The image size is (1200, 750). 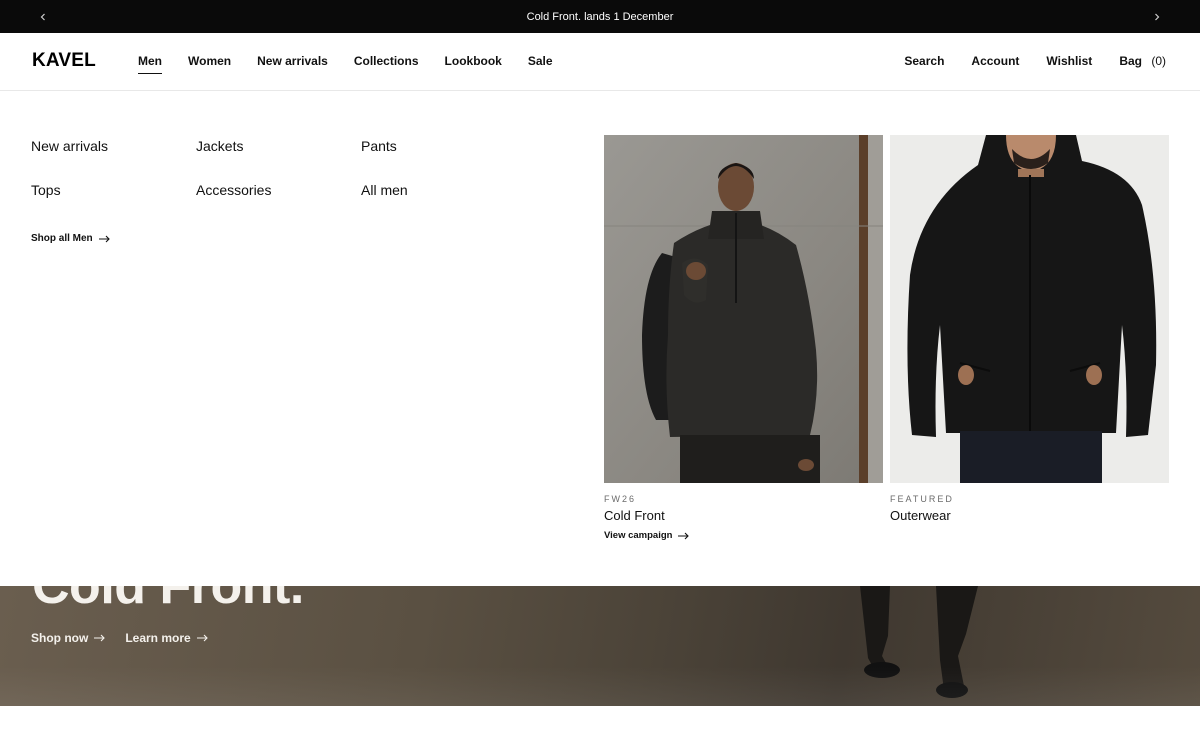 What do you see at coordinates (620, 499) in the screenshot?
I see `card-eyebrow: FW26` at bounding box center [620, 499].